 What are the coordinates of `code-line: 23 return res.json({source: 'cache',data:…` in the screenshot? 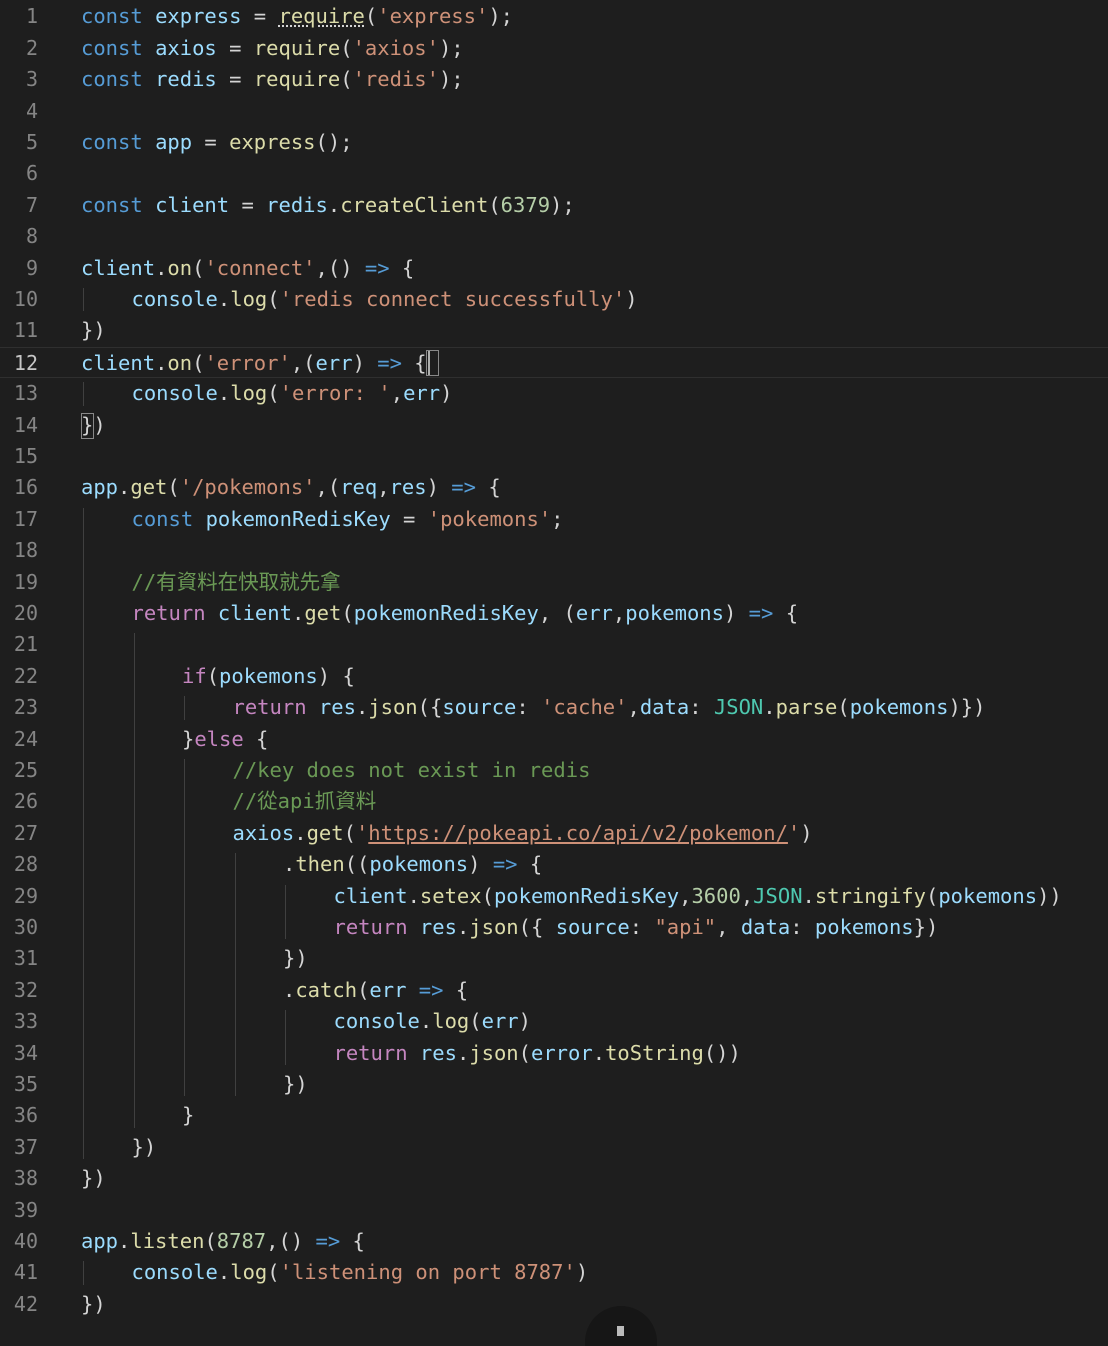 It's located at (554, 707).